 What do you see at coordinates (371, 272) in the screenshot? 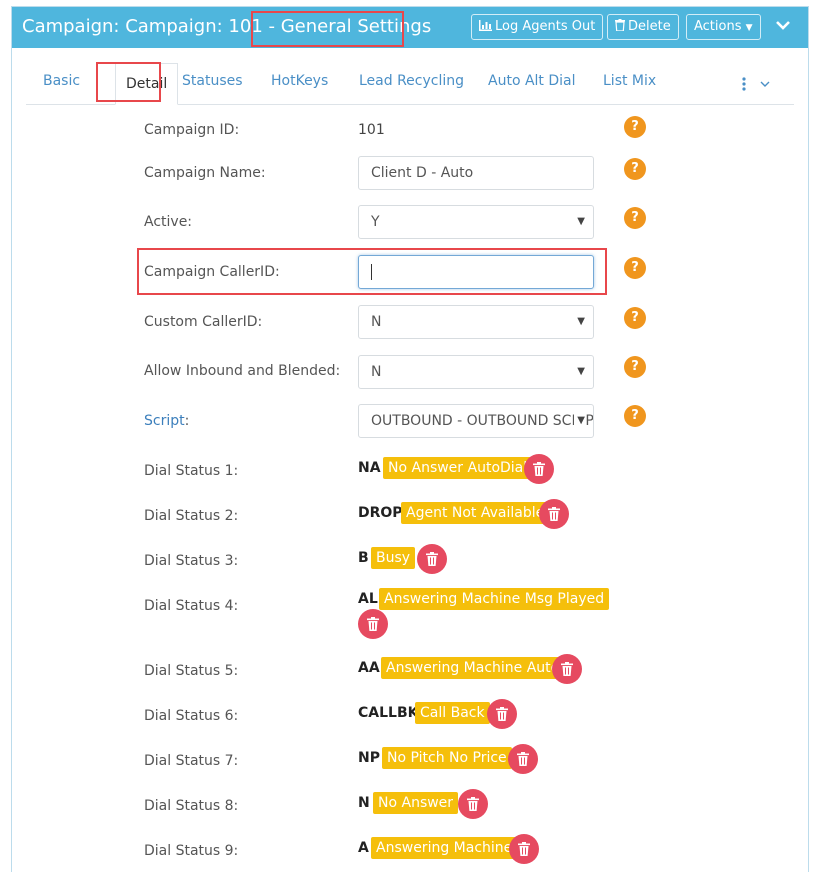
I see `text-cursor` at bounding box center [371, 272].